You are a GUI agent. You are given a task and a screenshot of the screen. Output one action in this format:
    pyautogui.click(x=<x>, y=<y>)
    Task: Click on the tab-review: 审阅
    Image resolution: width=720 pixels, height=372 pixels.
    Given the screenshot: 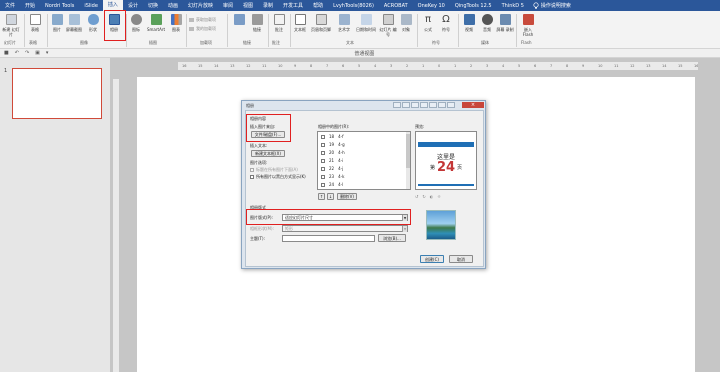 What is the action you would take?
    pyautogui.click(x=228, y=5)
    